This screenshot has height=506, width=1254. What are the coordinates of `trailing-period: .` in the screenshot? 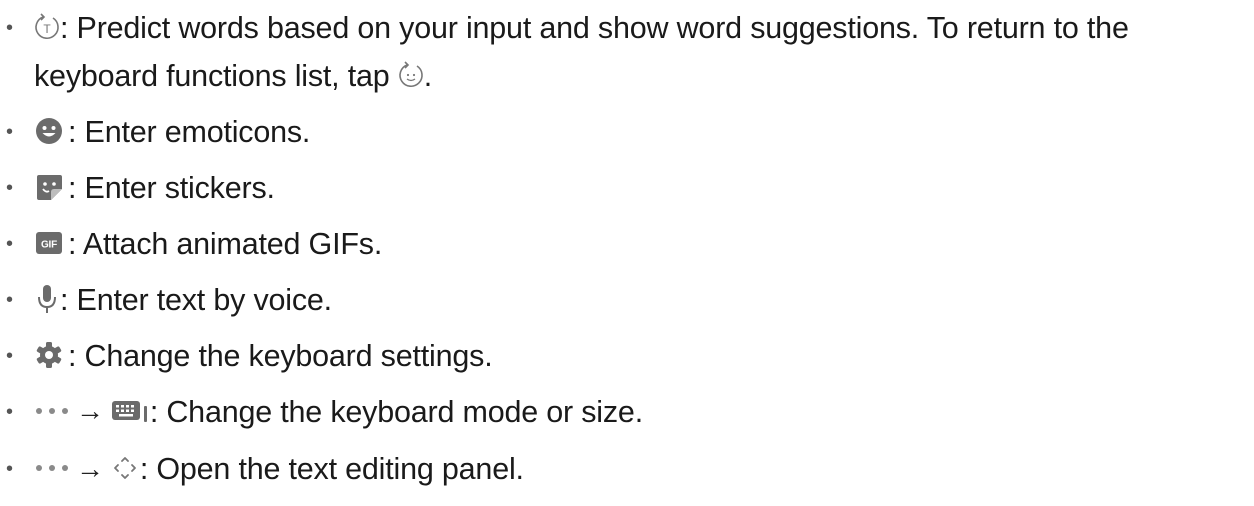 It's located at (428, 76).